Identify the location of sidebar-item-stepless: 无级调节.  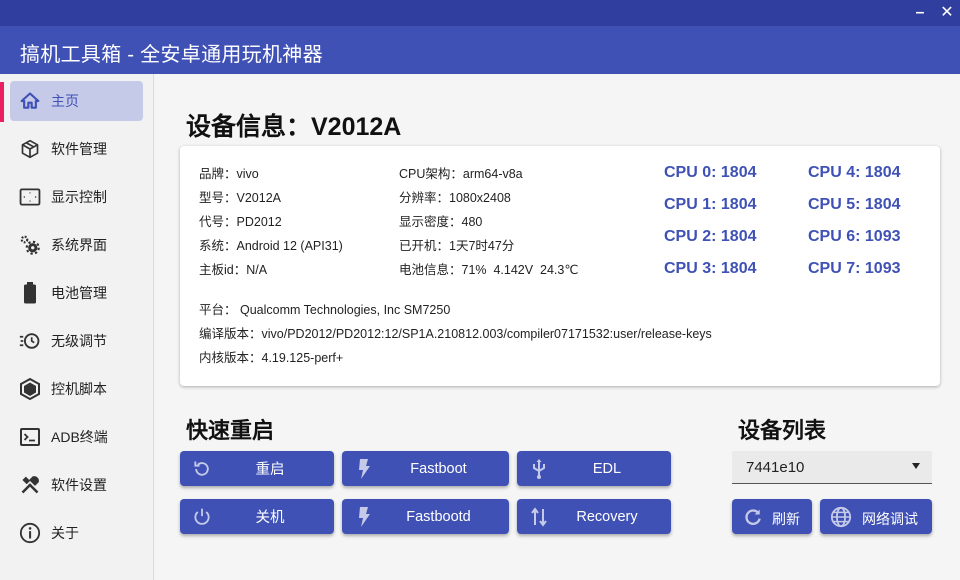
(76, 341).